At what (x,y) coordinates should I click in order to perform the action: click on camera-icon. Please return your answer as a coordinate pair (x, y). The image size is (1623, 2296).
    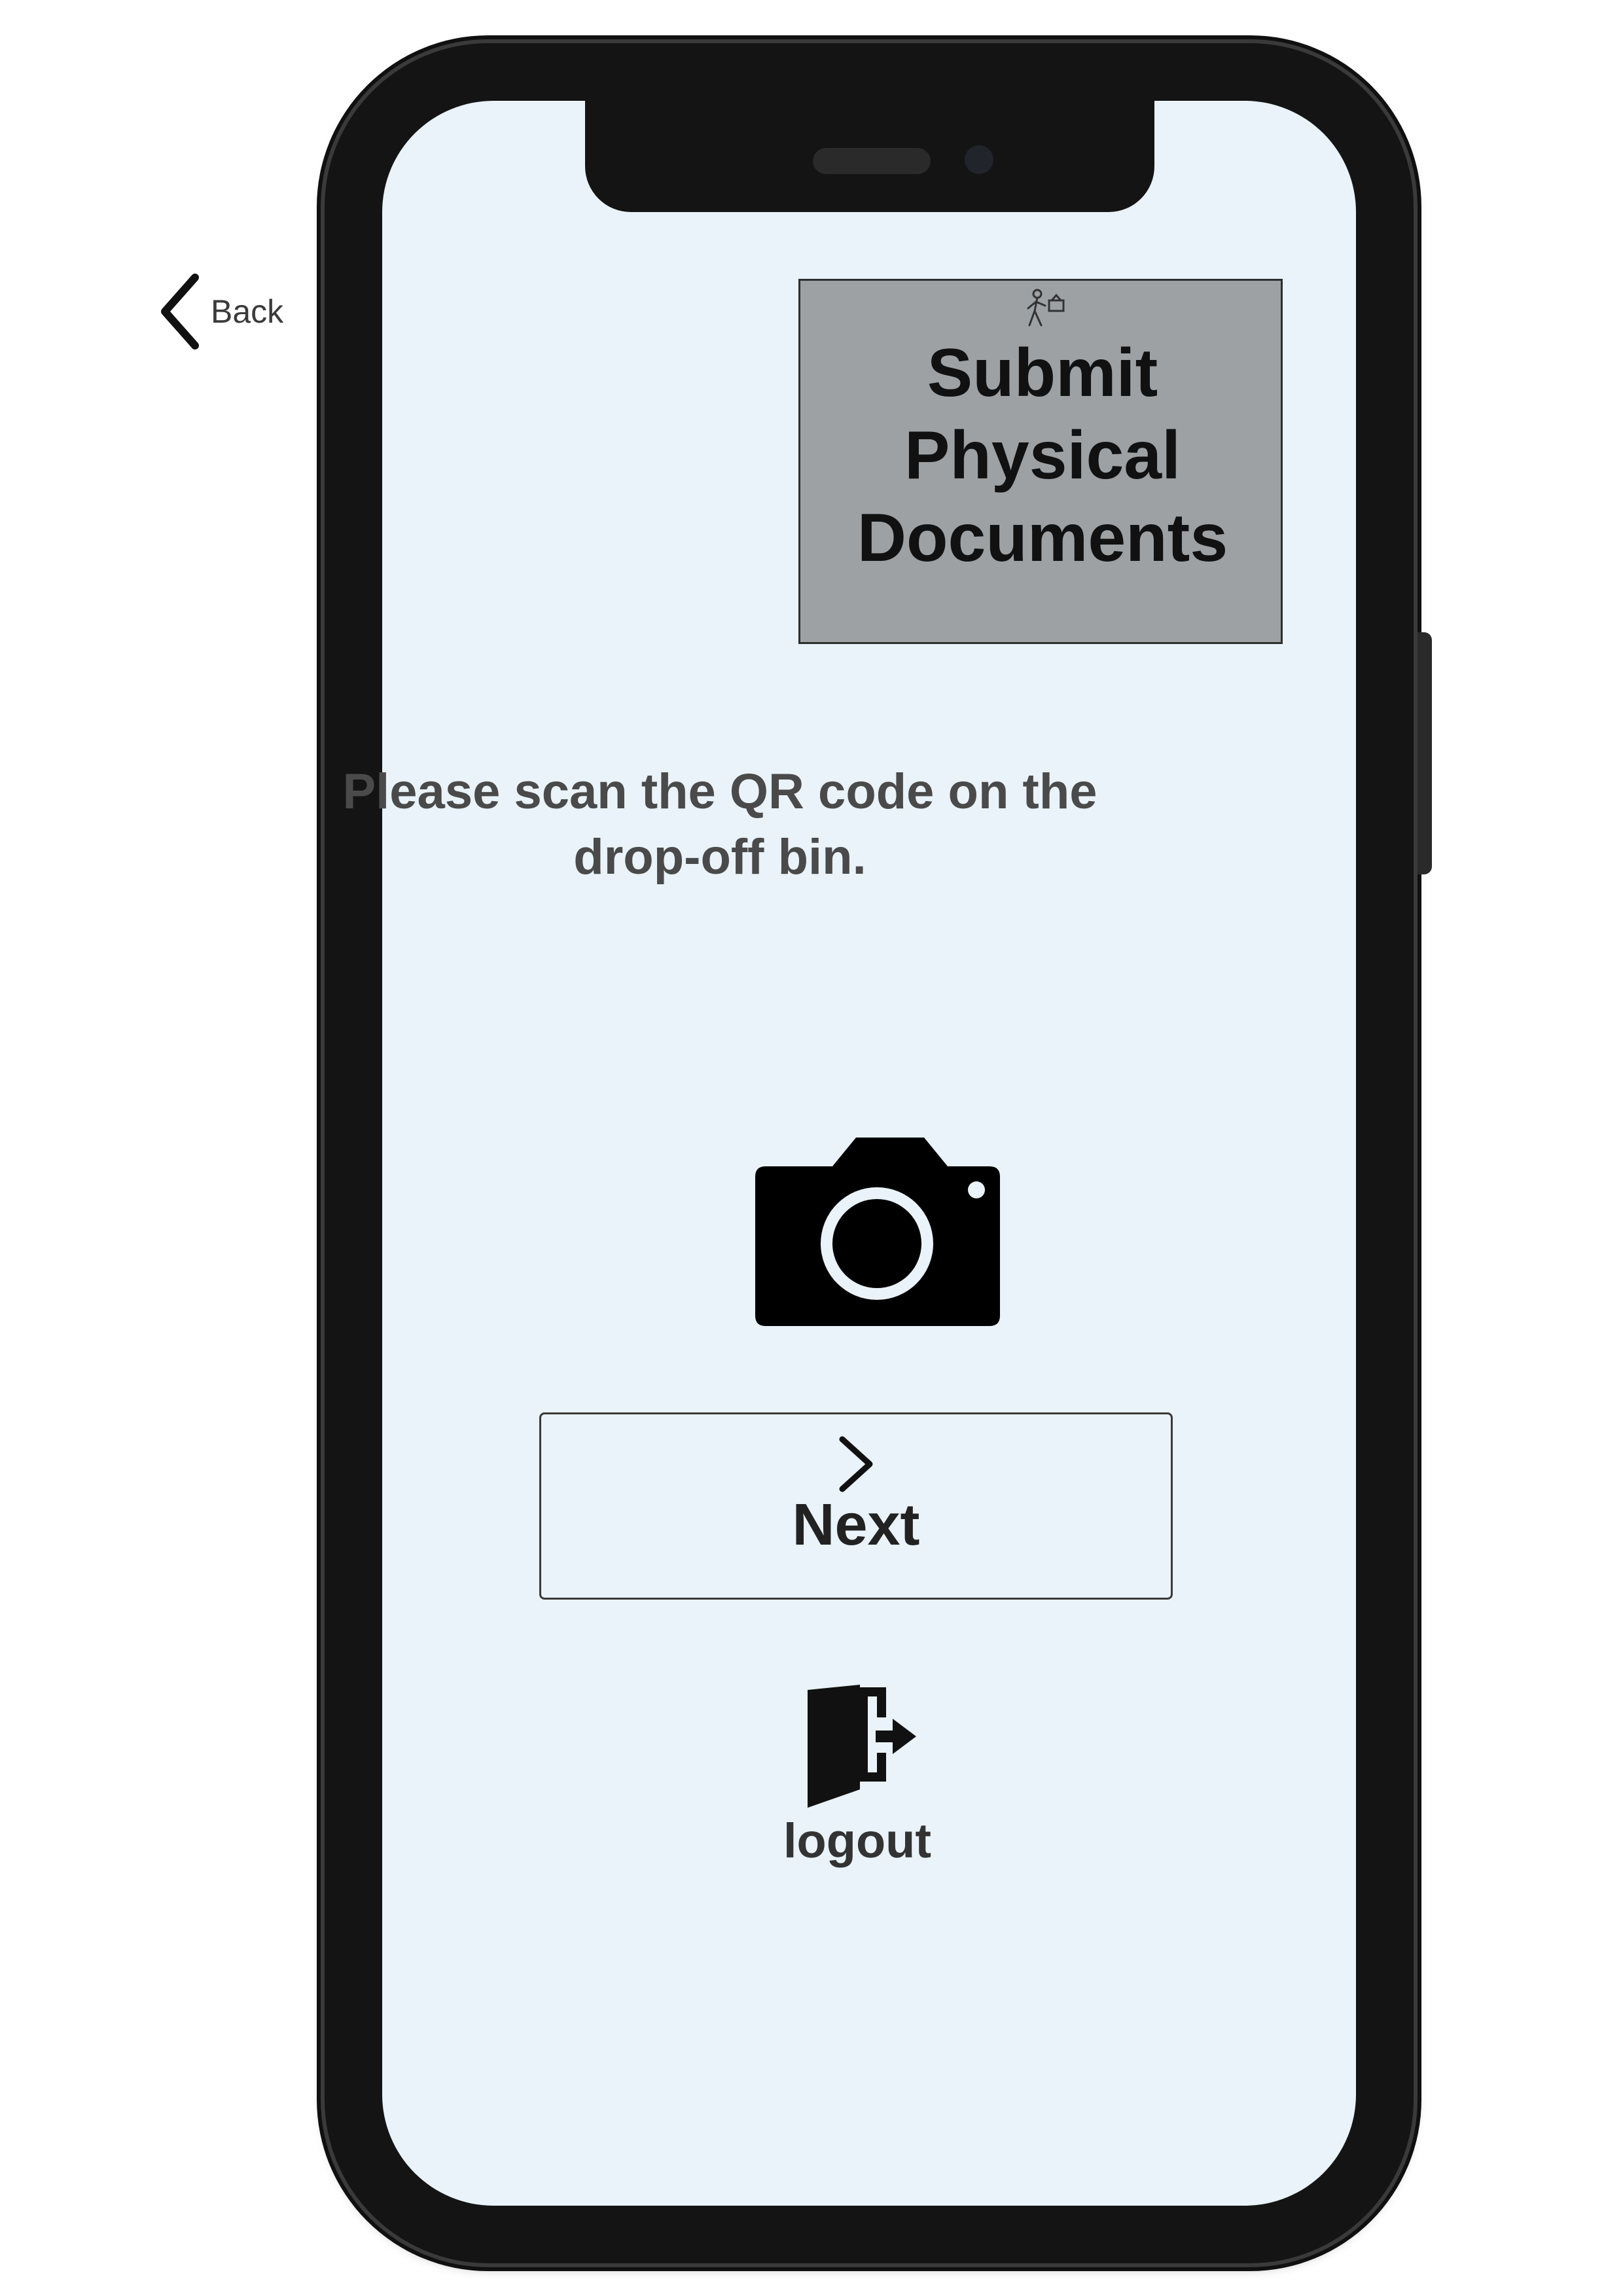
    Looking at the image, I should click on (878, 1230).